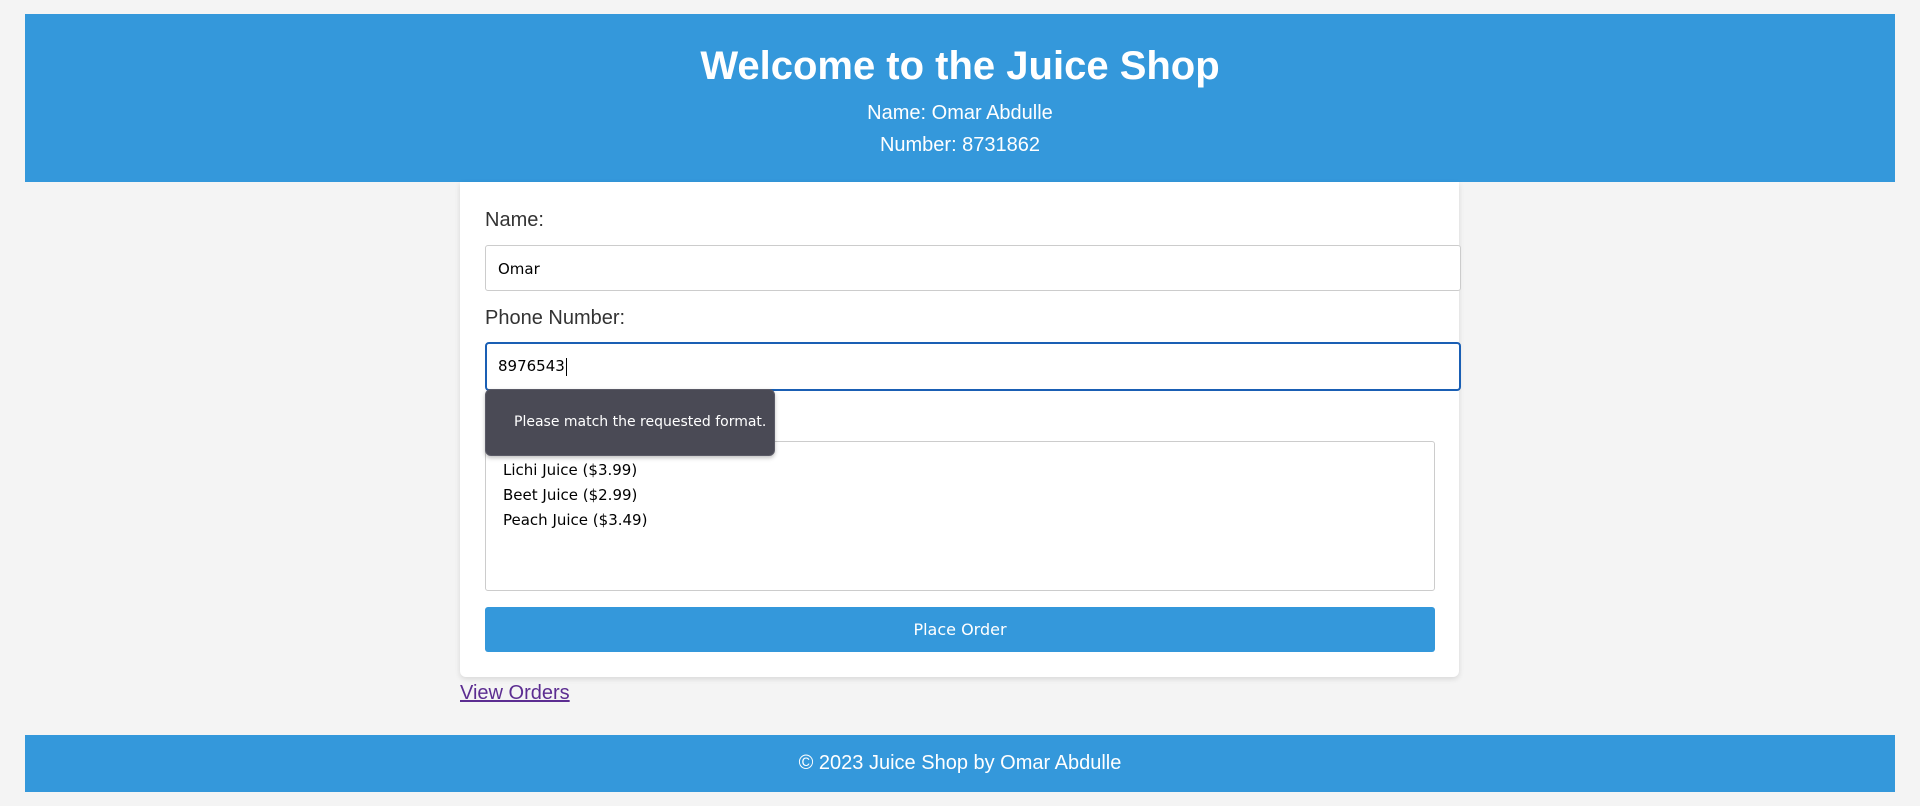 This screenshot has width=1920, height=806. Describe the element at coordinates (960, 66) in the screenshot. I see `page-title: Welcome to the Juice Shop` at that location.